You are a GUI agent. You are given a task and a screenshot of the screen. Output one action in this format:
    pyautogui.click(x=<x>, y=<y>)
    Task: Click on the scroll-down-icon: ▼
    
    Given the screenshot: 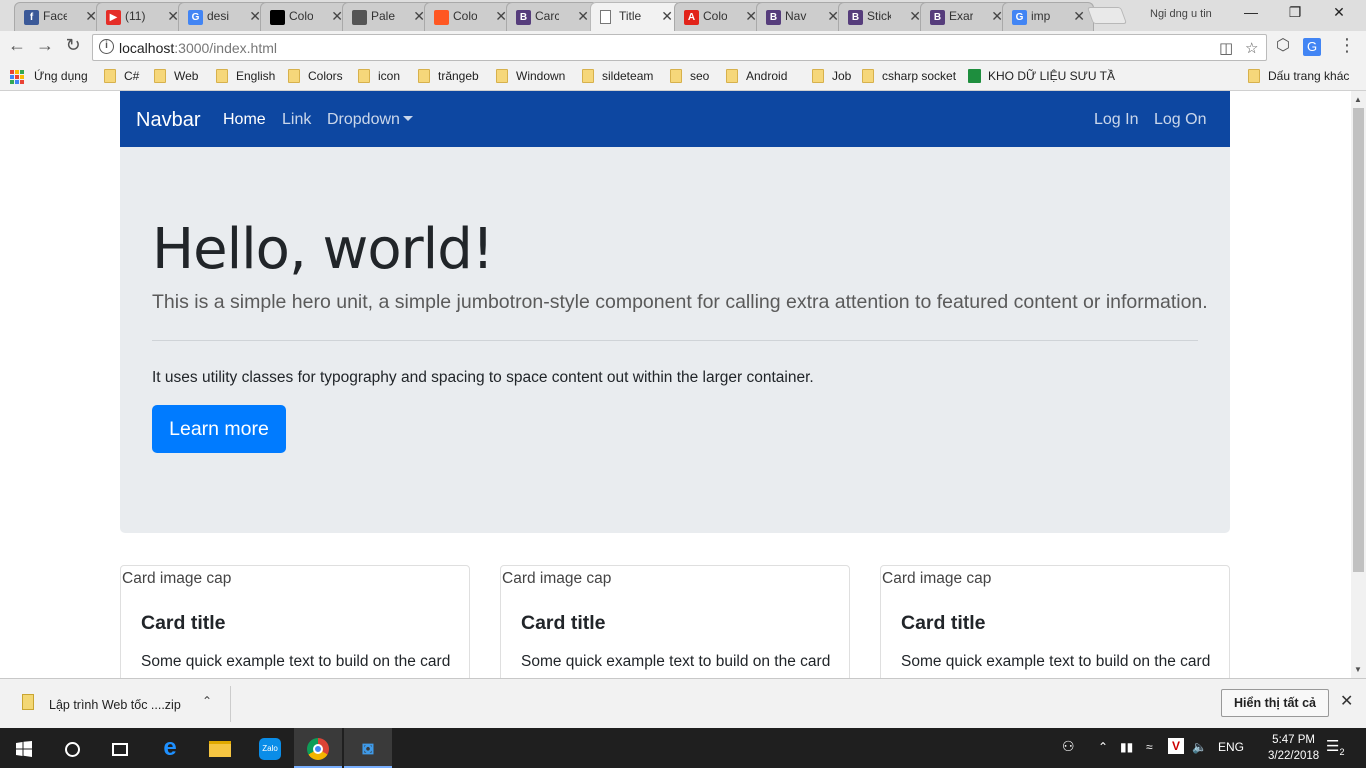 What is the action you would take?
    pyautogui.click(x=1358, y=669)
    